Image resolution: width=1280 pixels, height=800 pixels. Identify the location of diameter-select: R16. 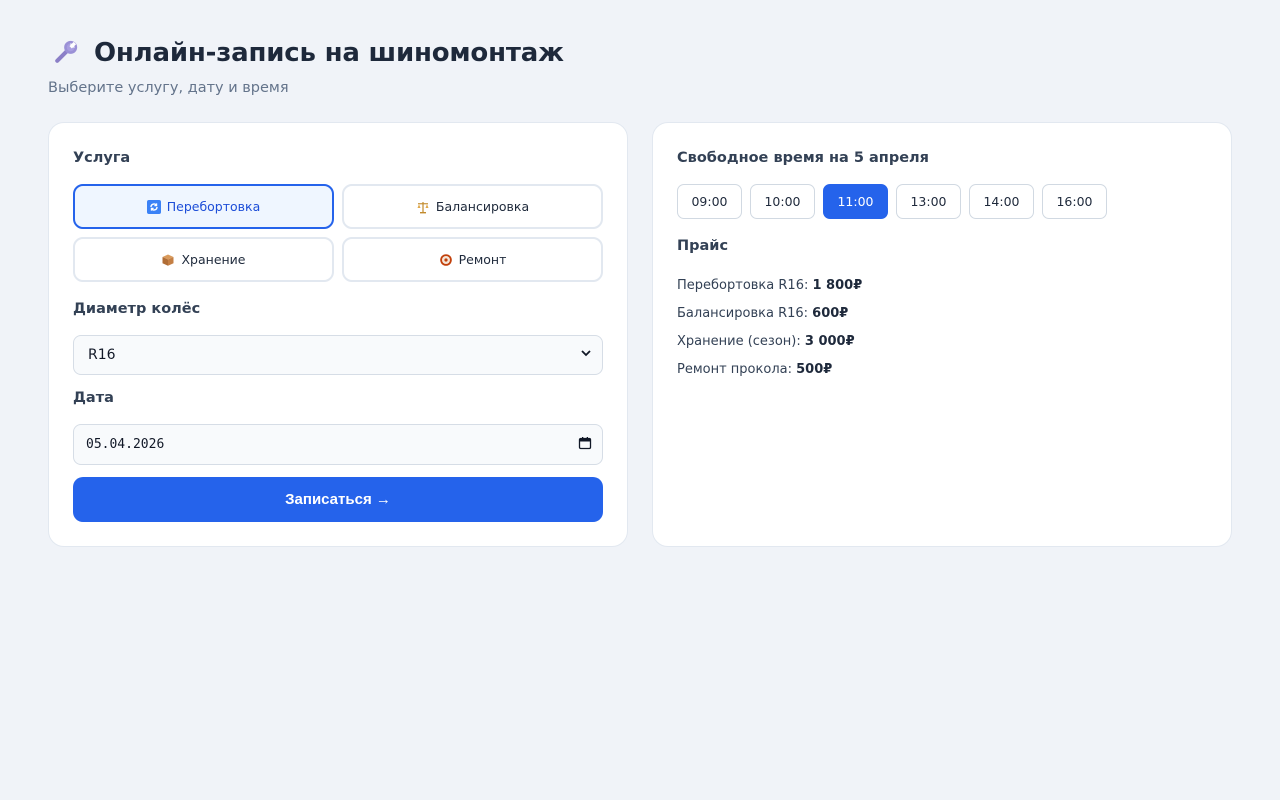
(338, 355).